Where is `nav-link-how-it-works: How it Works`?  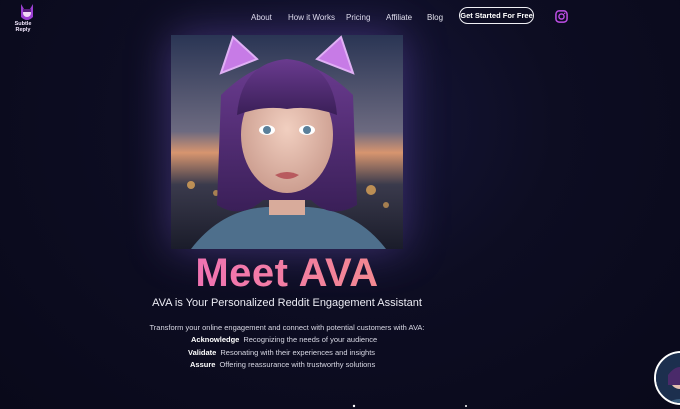
nav-link-how-it-works: How it Works is located at coordinates (318, 17).